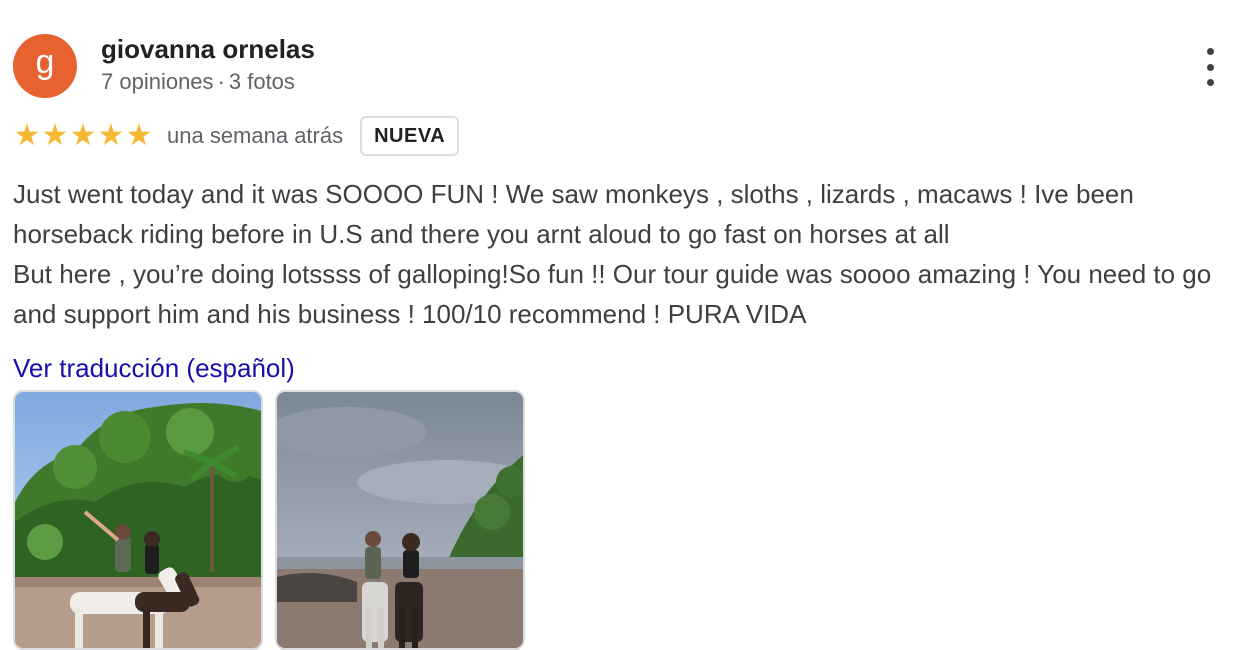  Describe the element at coordinates (208, 49) in the screenshot. I see `reviewer-name: giovanna ornelas` at that location.